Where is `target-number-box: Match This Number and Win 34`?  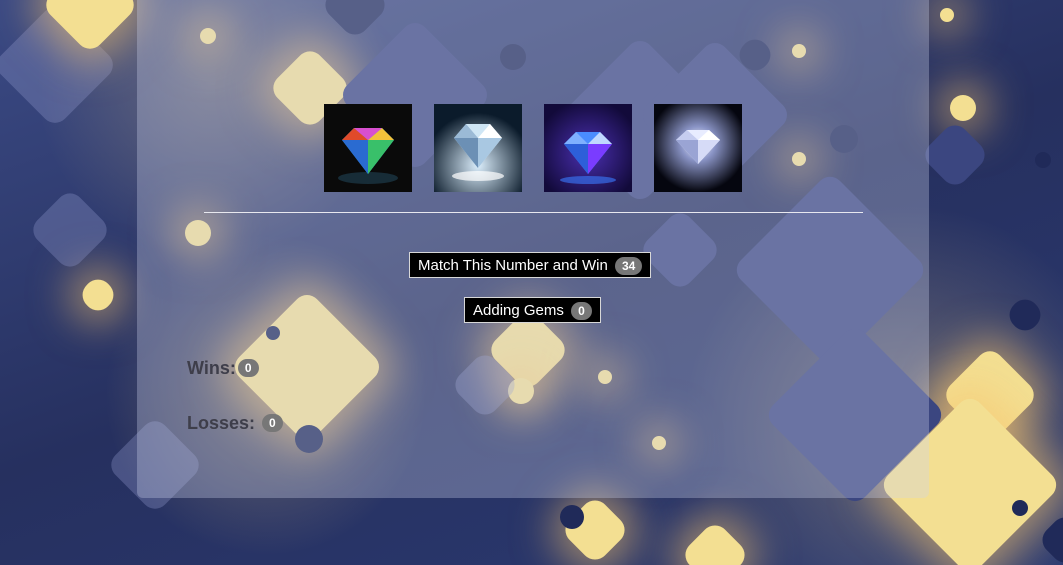
target-number-box: Match This Number and Win 34 is located at coordinates (530, 265).